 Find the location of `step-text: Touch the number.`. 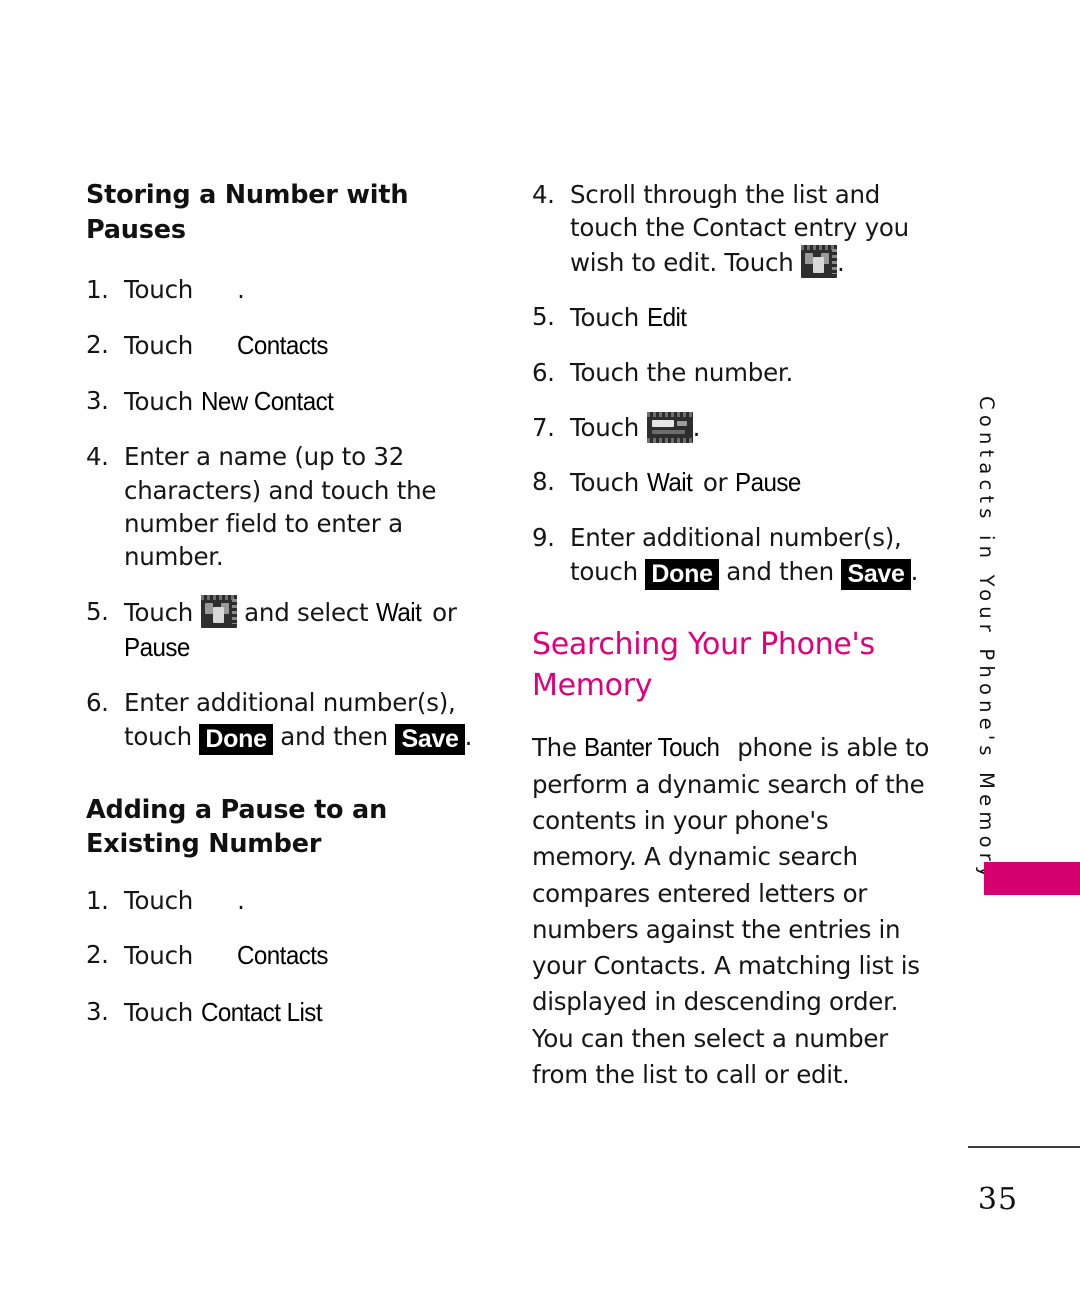

step-text: Touch the number. is located at coordinates (682, 373).